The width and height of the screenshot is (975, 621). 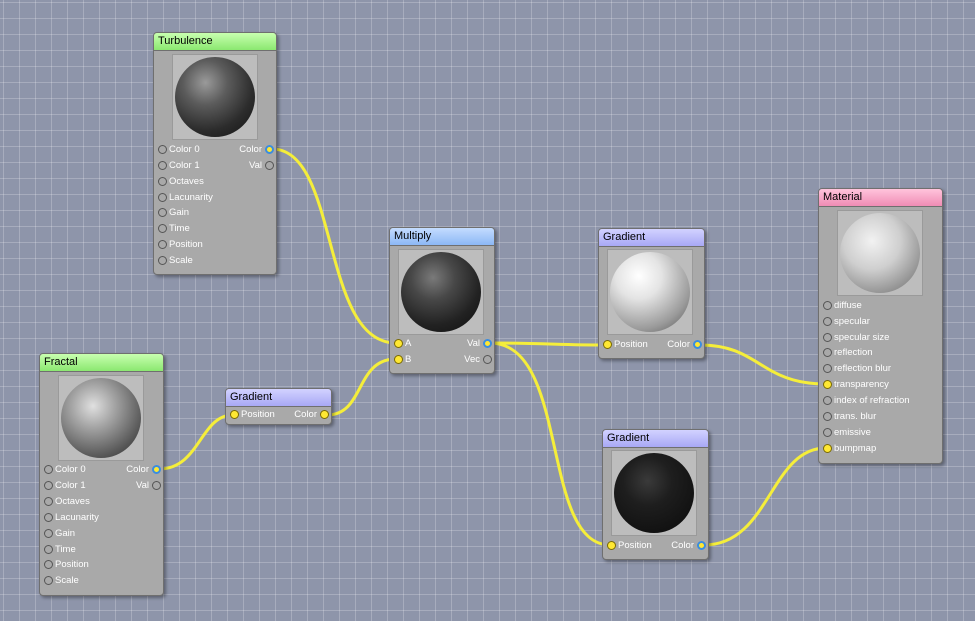 I want to click on gradient-bottom-output-color: Color, so click(x=688, y=546).